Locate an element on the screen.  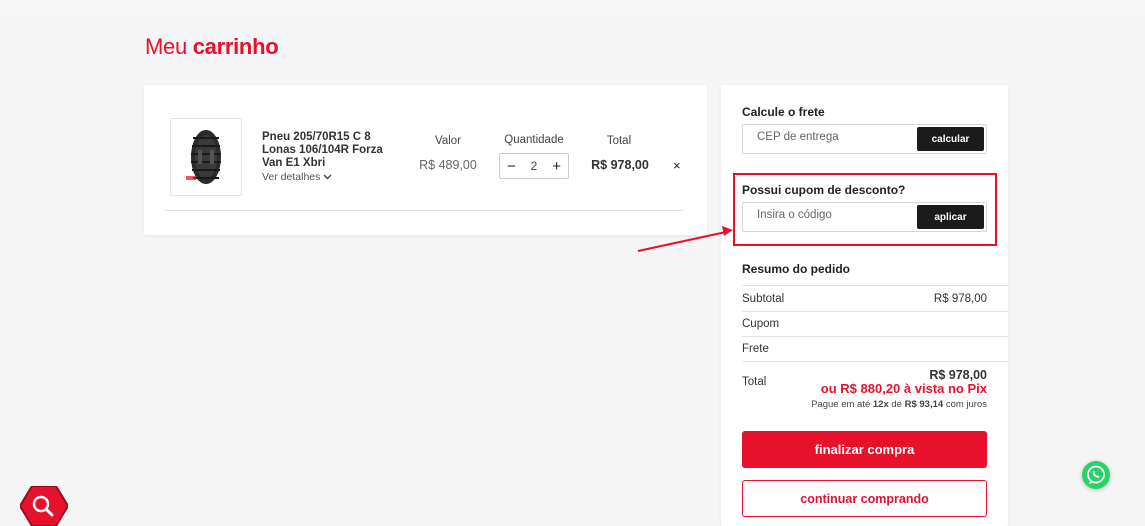
chevron-down-icon is located at coordinates (327, 177).